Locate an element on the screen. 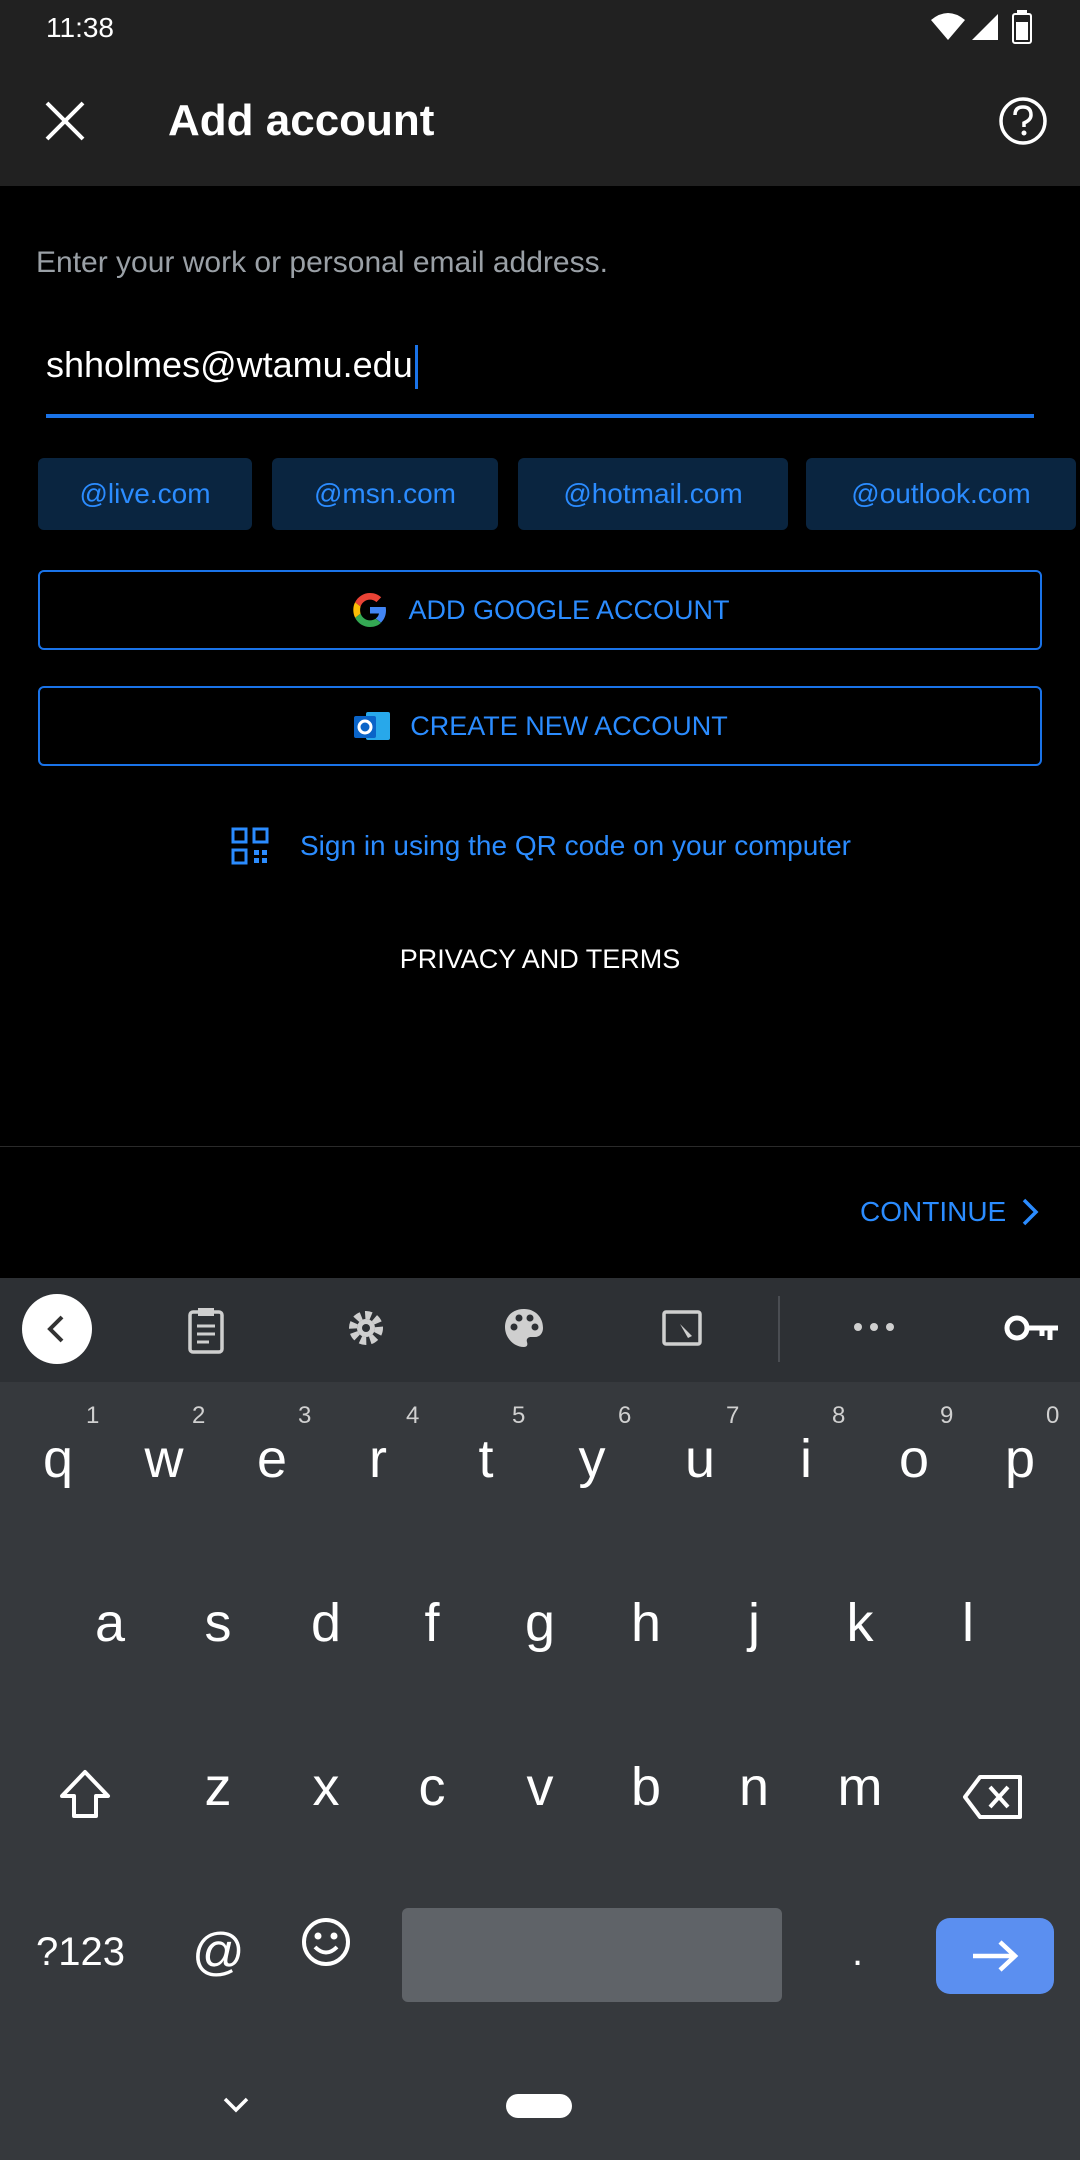 The height and width of the screenshot is (2160, 1080). outlook-icon is located at coordinates (372, 726).